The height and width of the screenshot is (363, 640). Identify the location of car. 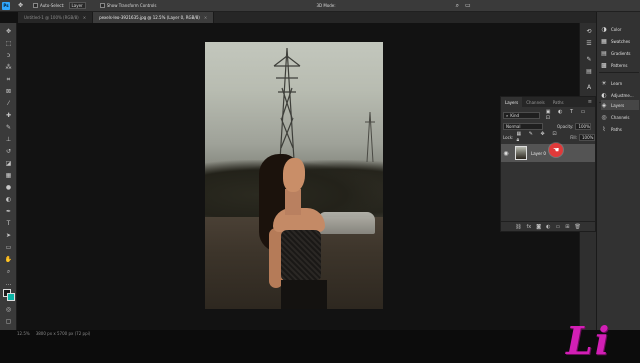
(347, 223).